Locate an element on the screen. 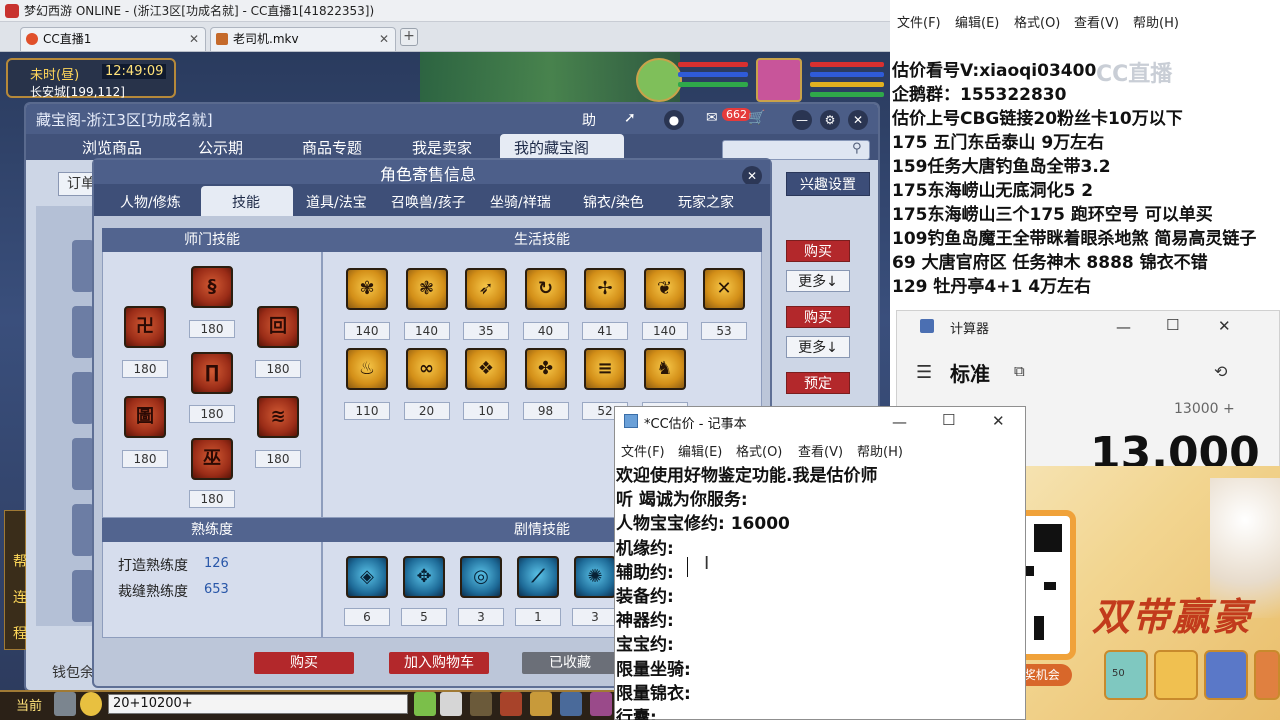 Image resolution: width=1280 pixels, height=720 pixels. ribbon-gang: 帮 is located at coordinates (20, 561).